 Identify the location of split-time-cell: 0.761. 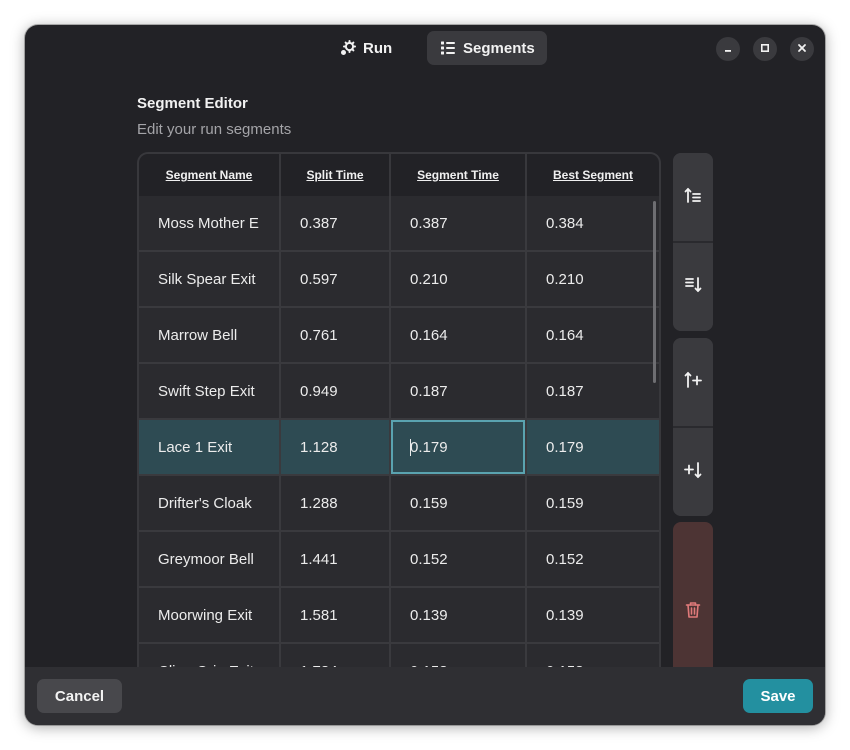
(335, 335).